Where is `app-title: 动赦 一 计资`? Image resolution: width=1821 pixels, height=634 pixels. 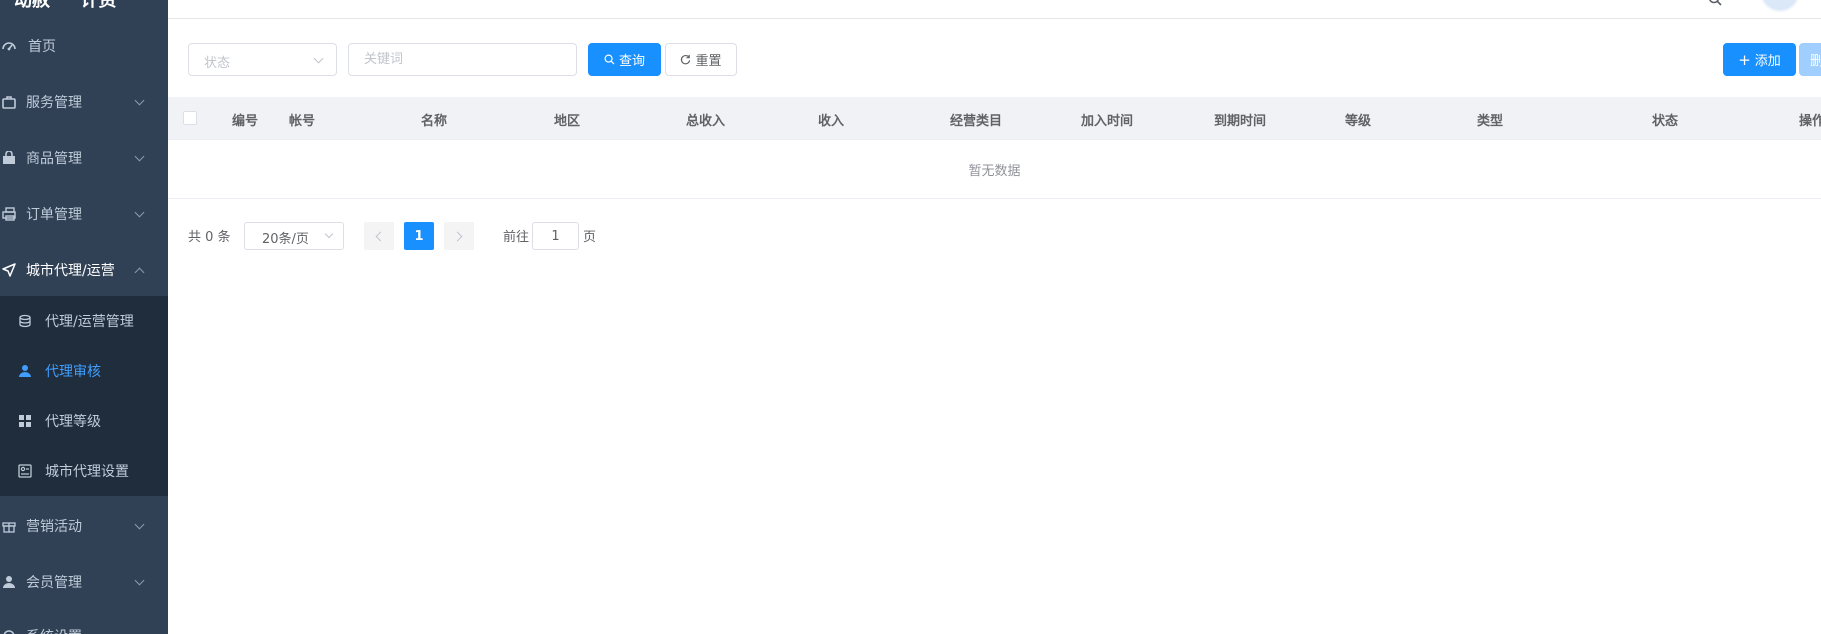
app-title: 动赦 一 计资 is located at coordinates (65, 5).